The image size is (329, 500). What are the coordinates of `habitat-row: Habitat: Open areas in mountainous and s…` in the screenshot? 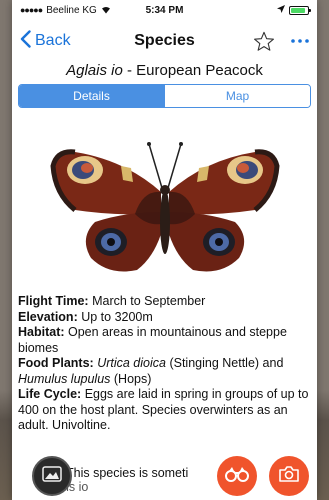 It's located at (164, 340).